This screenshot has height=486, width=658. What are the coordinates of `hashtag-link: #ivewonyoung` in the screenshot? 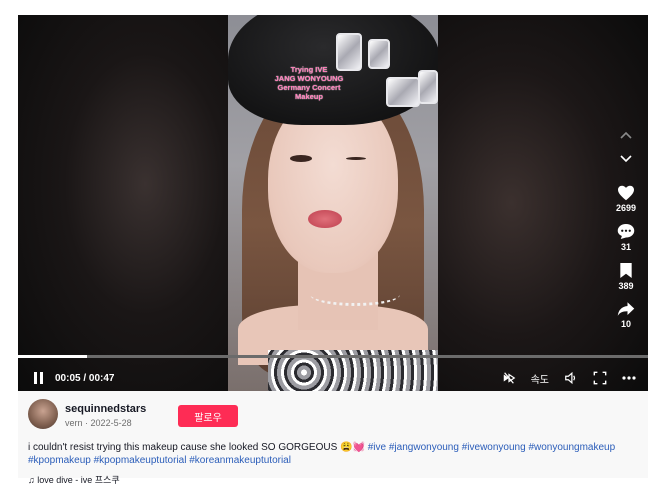 It's located at (494, 447).